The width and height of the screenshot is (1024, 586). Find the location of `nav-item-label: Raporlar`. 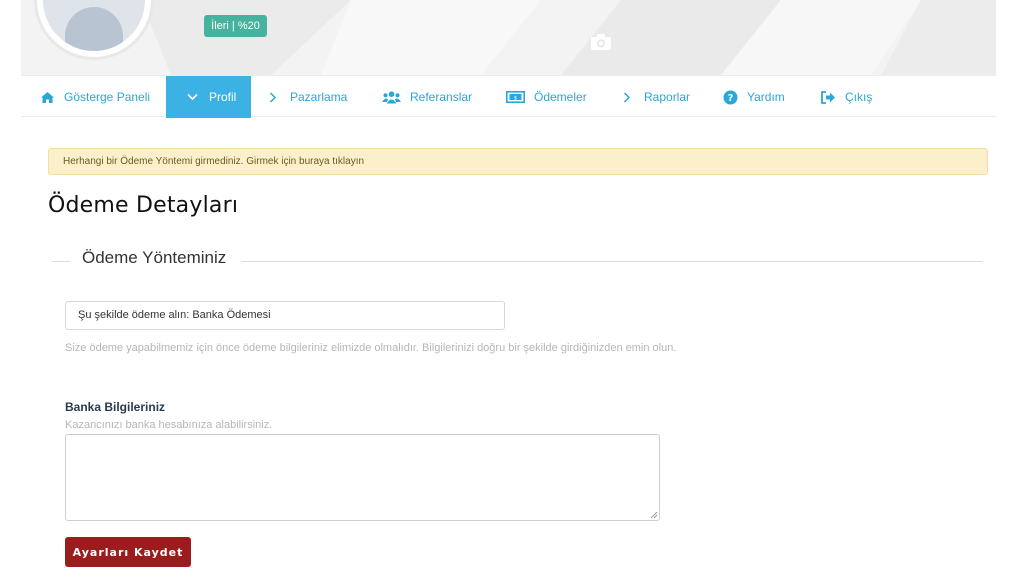

nav-item-label: Raporlar is located at coordinates (667, 97).